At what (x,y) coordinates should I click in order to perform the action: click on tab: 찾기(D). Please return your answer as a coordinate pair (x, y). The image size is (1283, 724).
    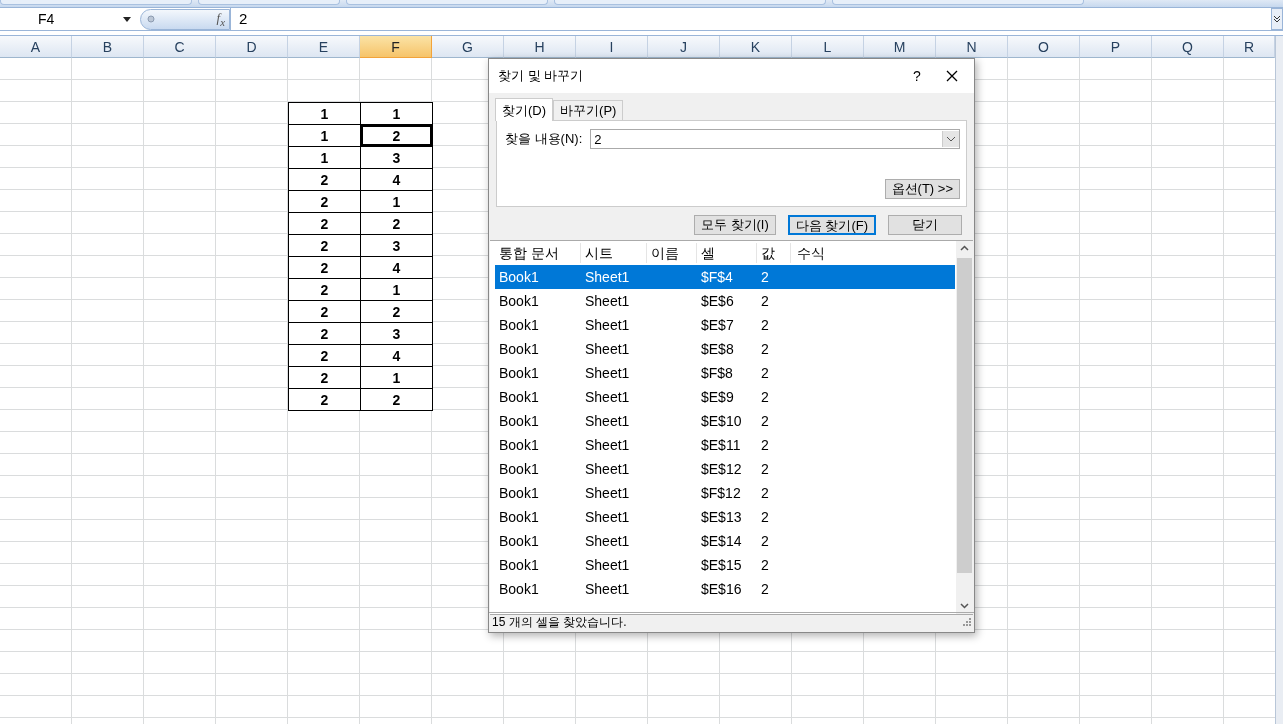
    Looking at the image, I should click on (524, 109).